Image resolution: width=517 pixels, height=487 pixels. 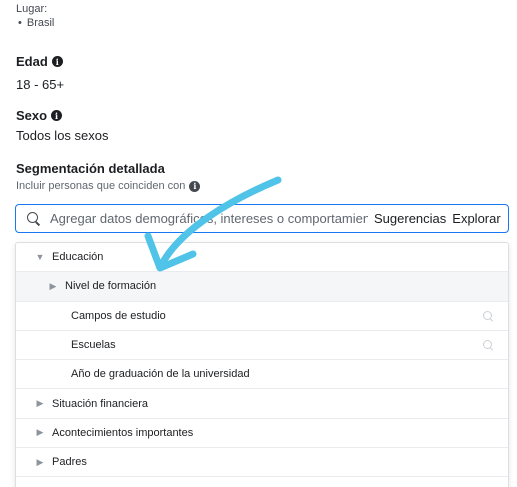 I want to click on list-item-ano-de-graduacion: Año de graduación de la universidad, so click(x=262, y=375).